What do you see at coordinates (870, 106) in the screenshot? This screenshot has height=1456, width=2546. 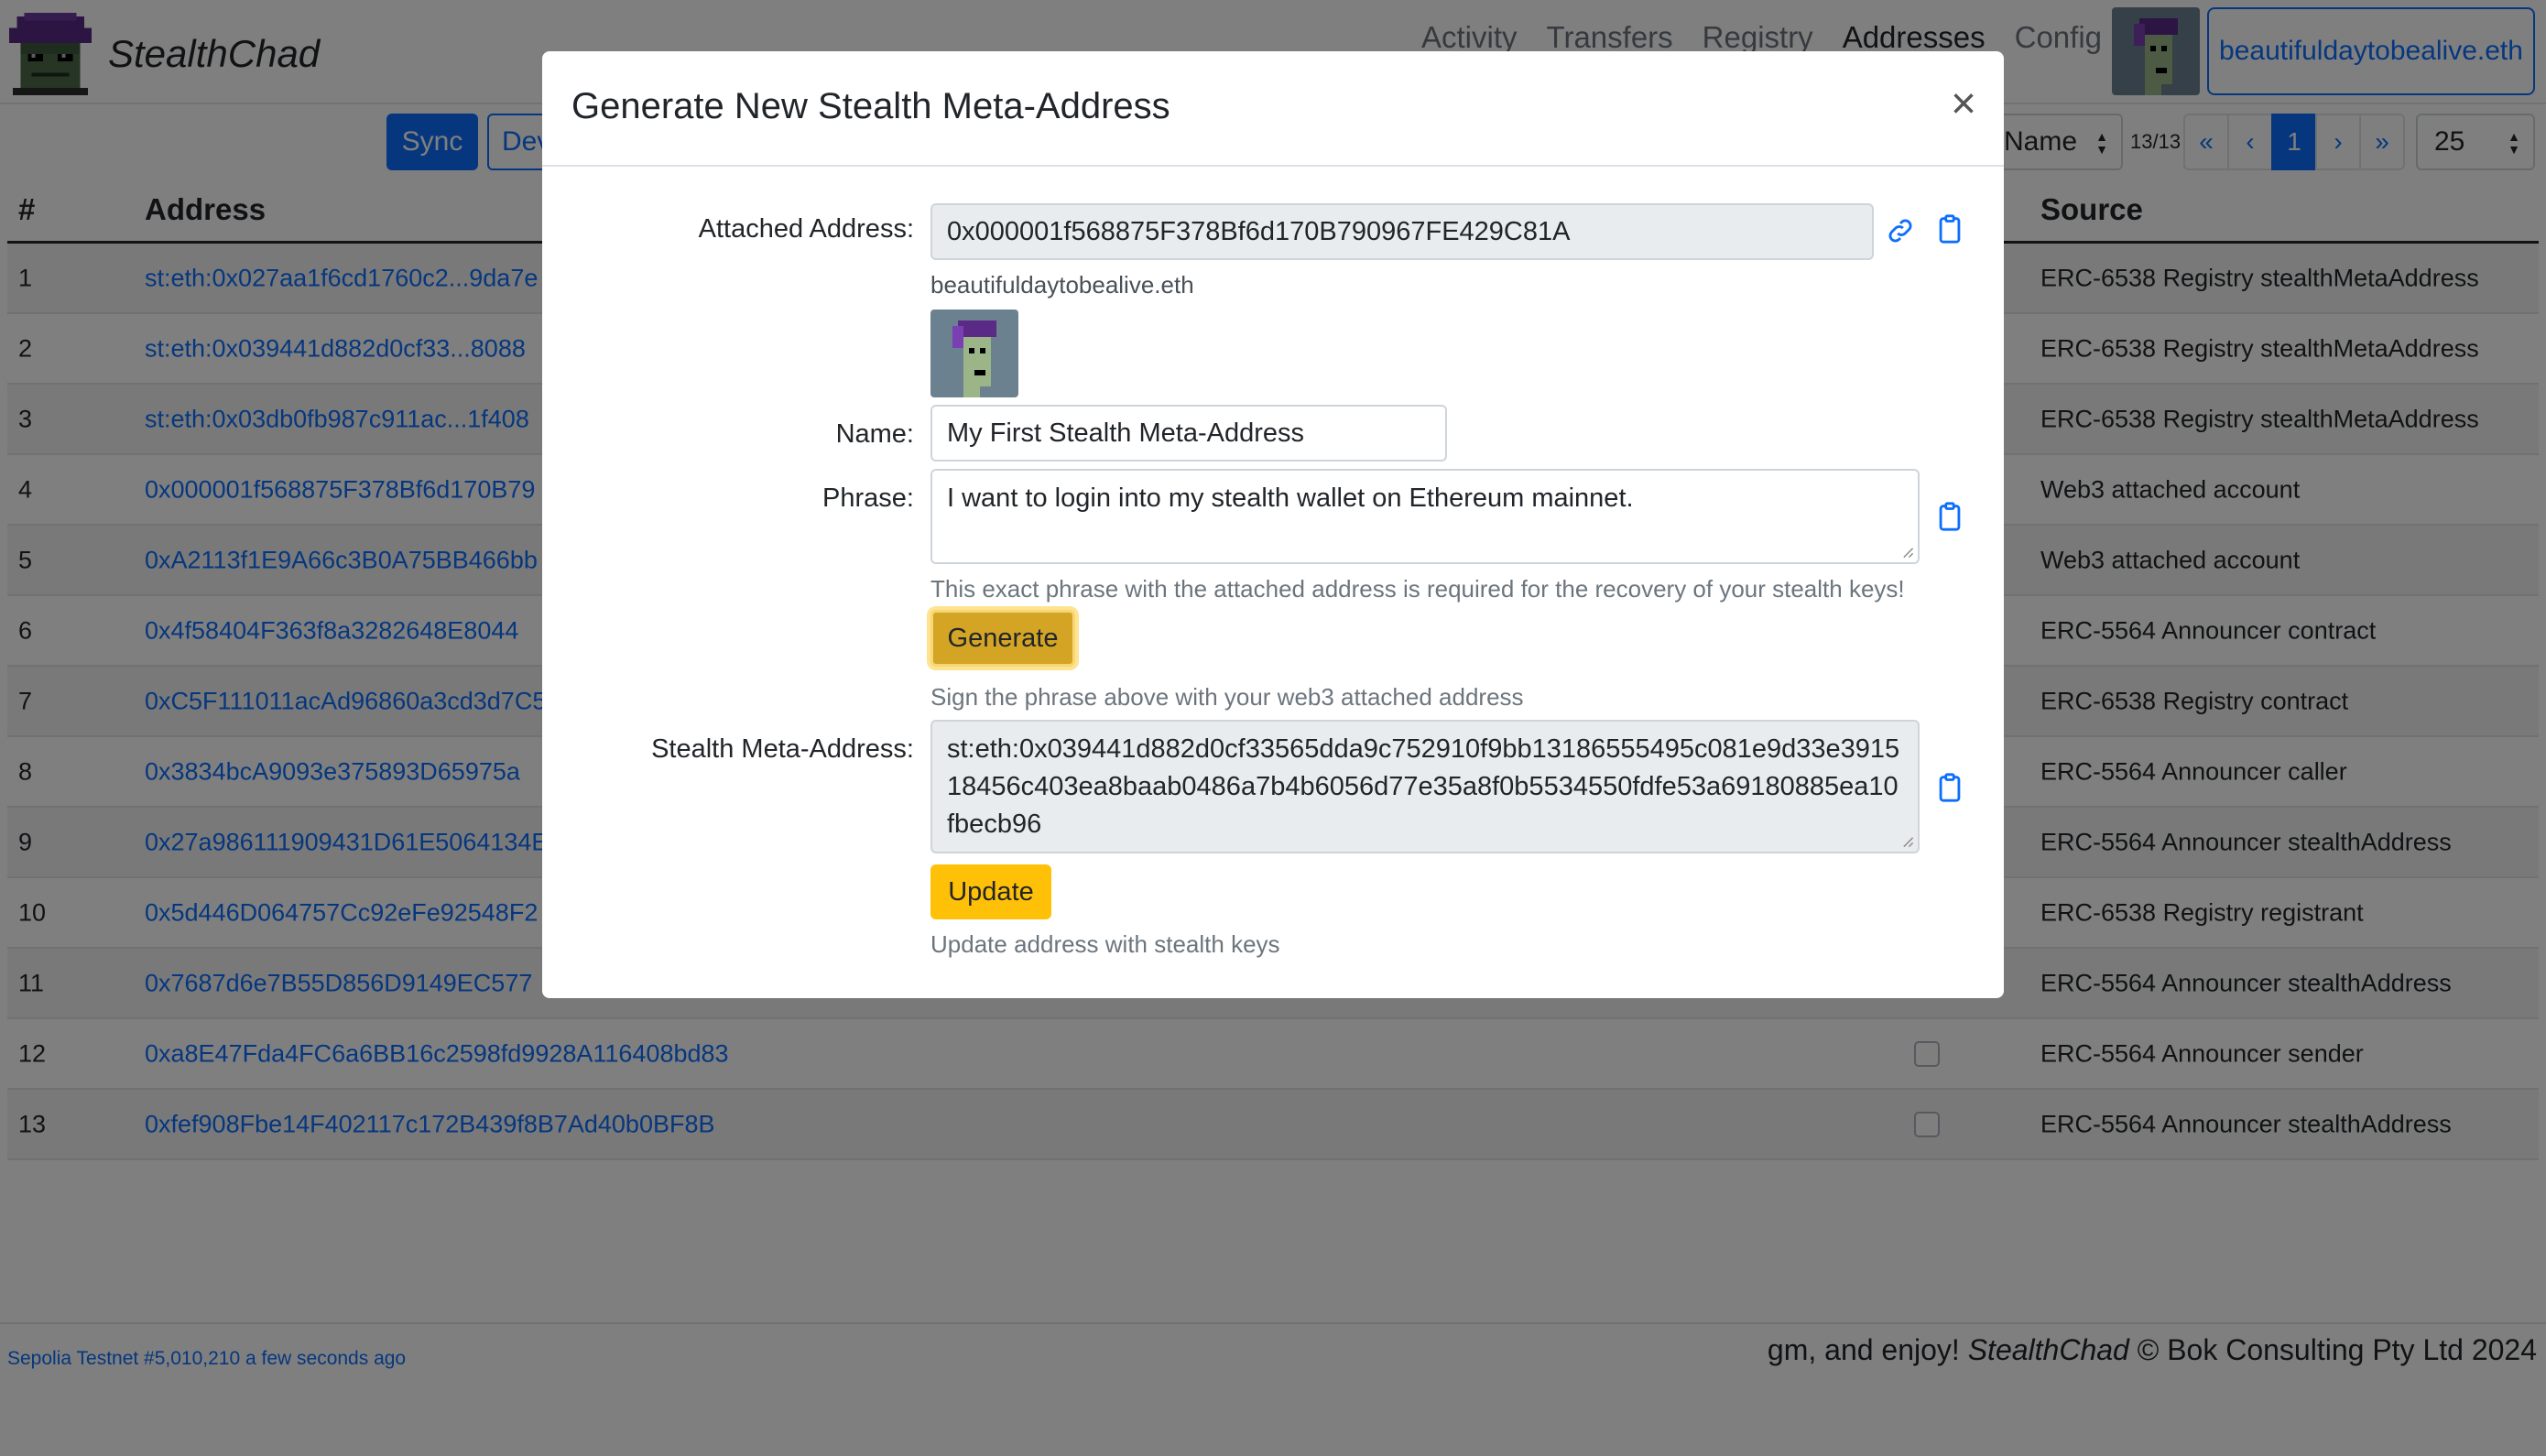 I see `modal-title: Generate New Stealth Meta-Address` at bounding box center [870, 106].